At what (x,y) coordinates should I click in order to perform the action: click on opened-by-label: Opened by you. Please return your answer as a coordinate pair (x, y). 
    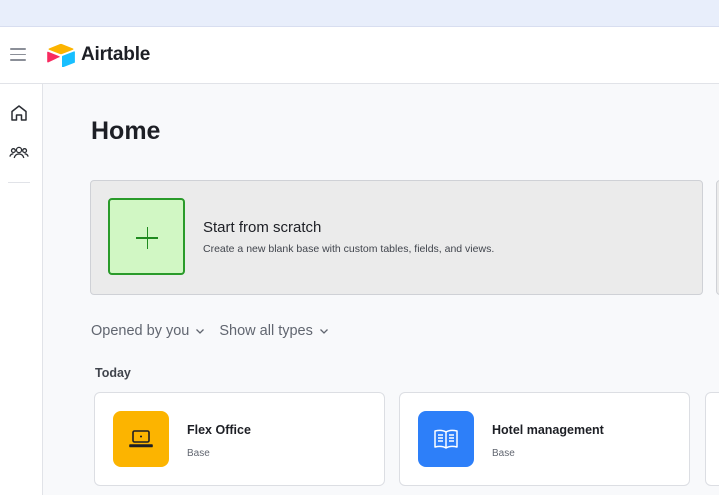
    Looking at the image, I should click on (140, 331).